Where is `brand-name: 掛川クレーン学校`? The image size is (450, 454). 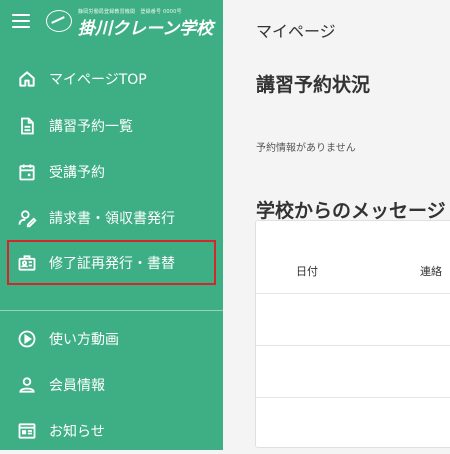 brand-name: 掛川クレーン学校 is located at coordinates (145, 26).